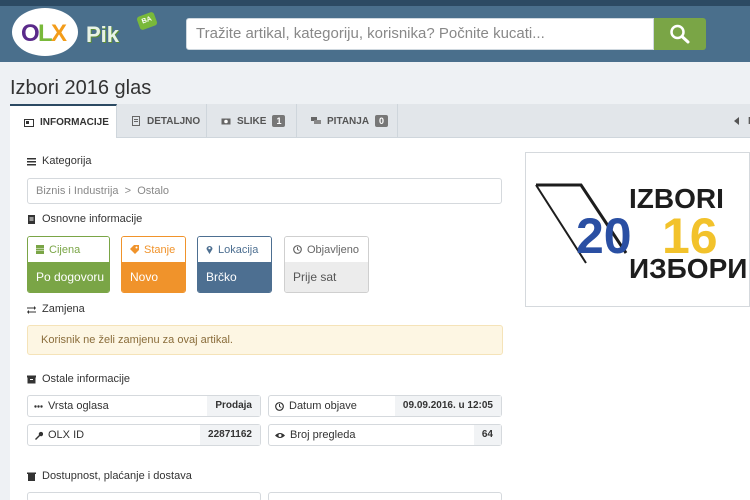 The height and width of the screenshot is (500, 750). What do you see at coordinates (280, 435) in the screenshot?
I see `eye-icon` at bounding box center [280, 435].